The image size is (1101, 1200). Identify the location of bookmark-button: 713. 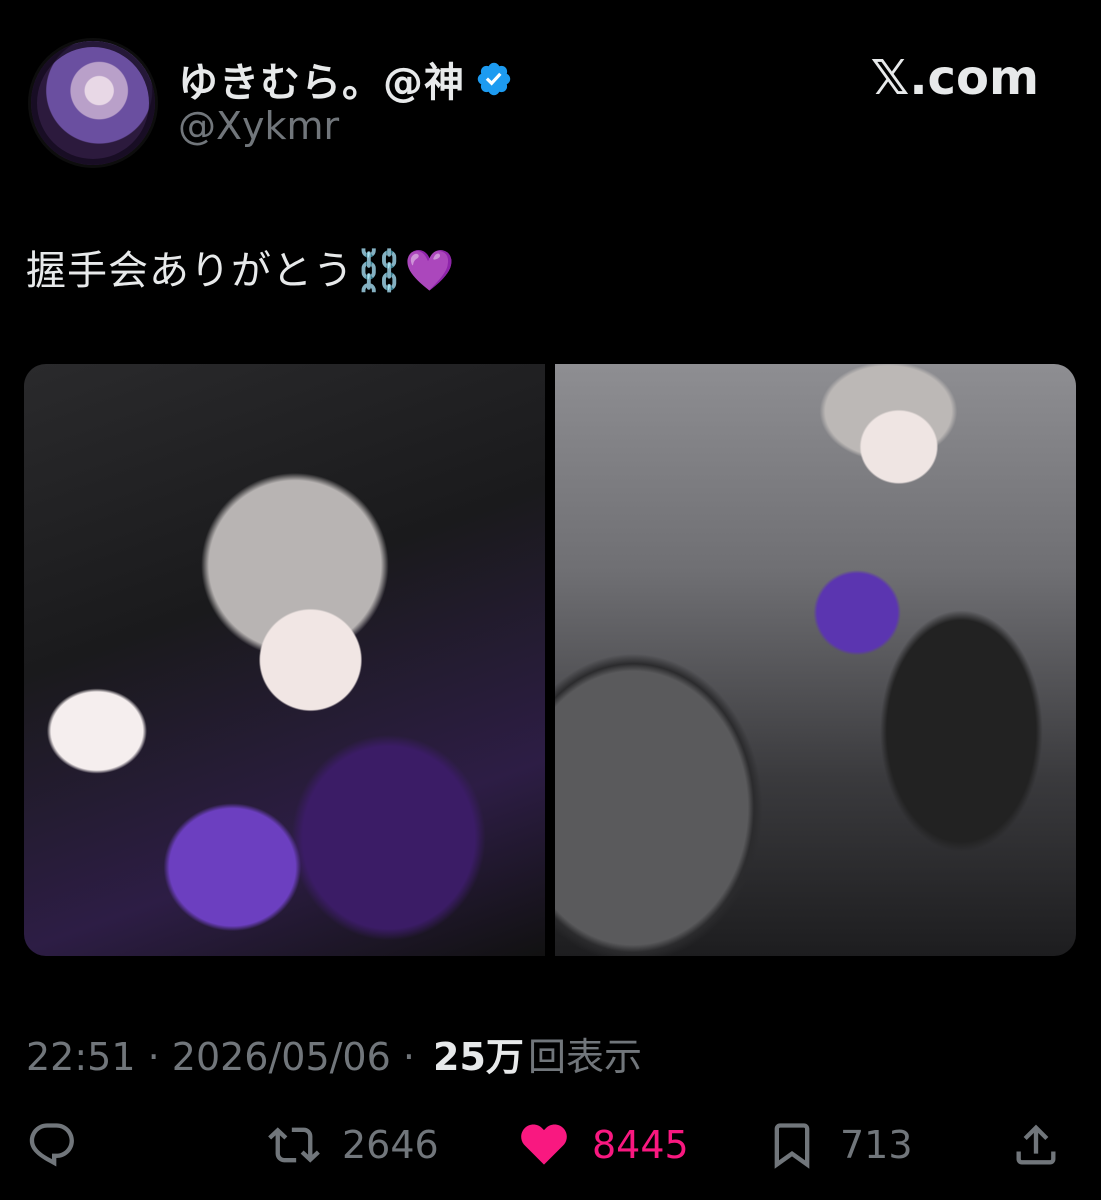
(839, 1145).